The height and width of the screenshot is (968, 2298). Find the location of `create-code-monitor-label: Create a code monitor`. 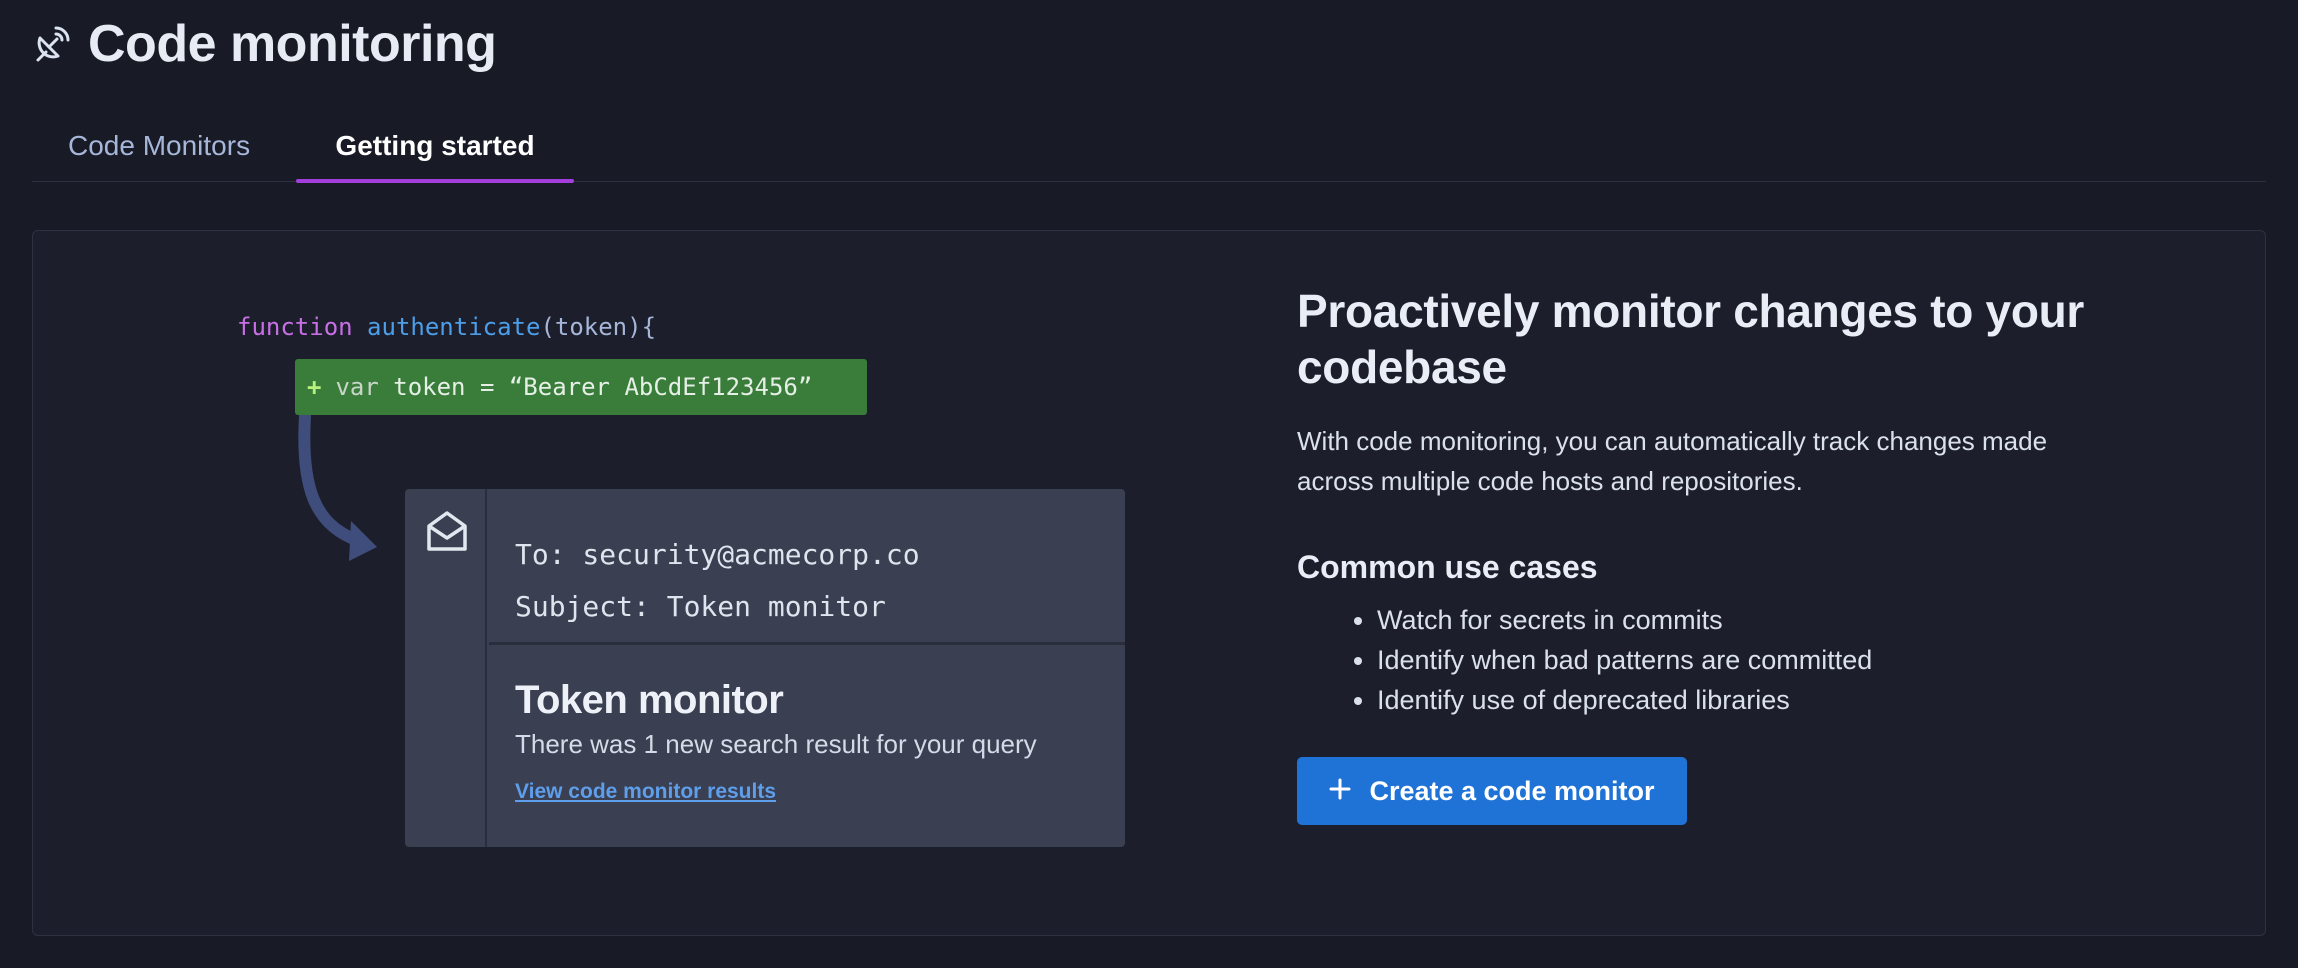

create-code-monitor-label: Create a code monitor is located at coordinates (1512, 790).